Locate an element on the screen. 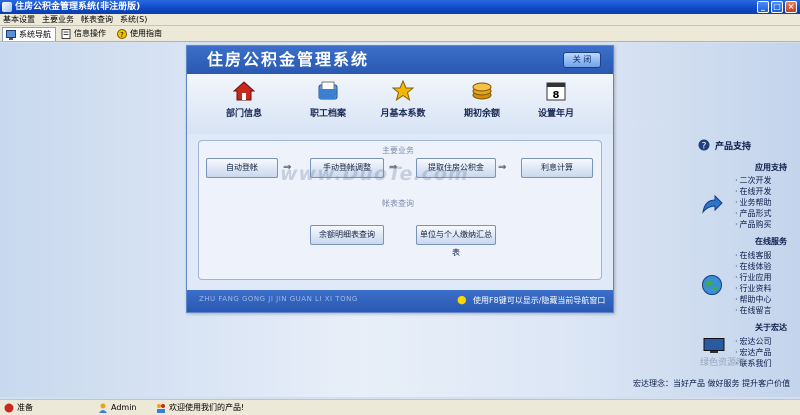  watermark-green: 绿色资源网 is located at coordinates (723, 363).